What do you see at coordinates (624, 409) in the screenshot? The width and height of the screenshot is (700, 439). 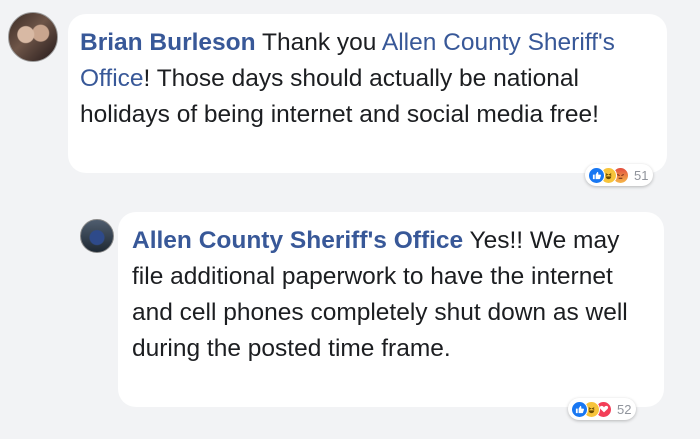 I see `reaction-count: 52` at bounding box center [624, 409].